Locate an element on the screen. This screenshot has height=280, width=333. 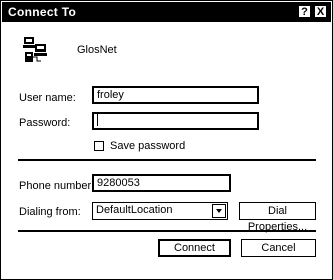
dialing-from-select: DefaultLocation is located at coordinates (160, 211).